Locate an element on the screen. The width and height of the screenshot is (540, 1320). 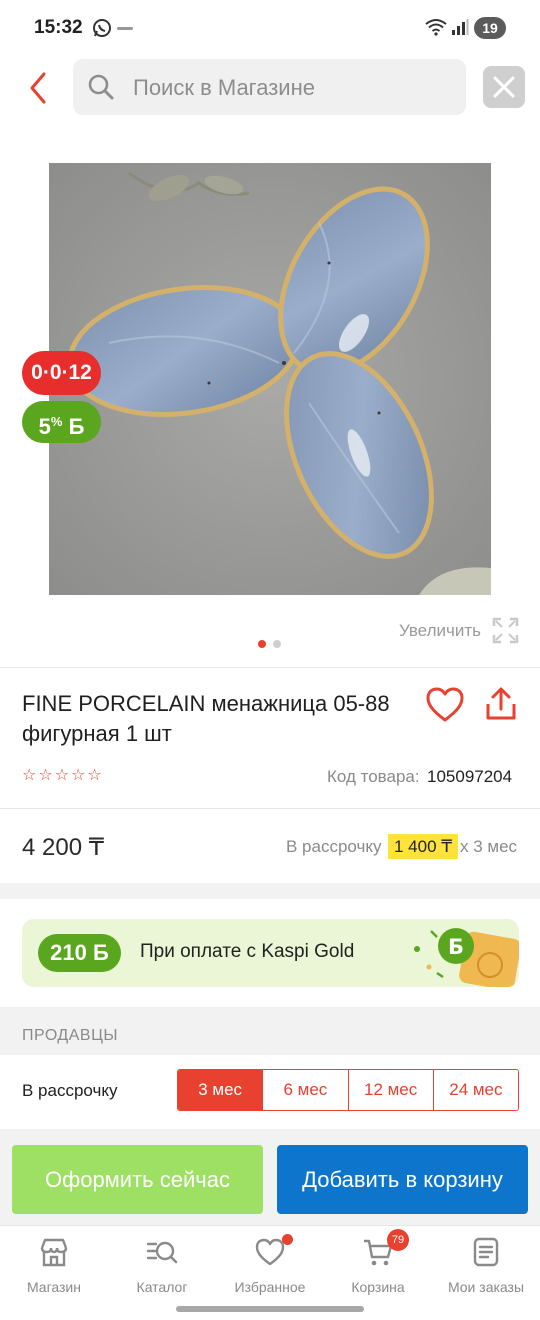
signal-icon is located at coordinates (460, 27).